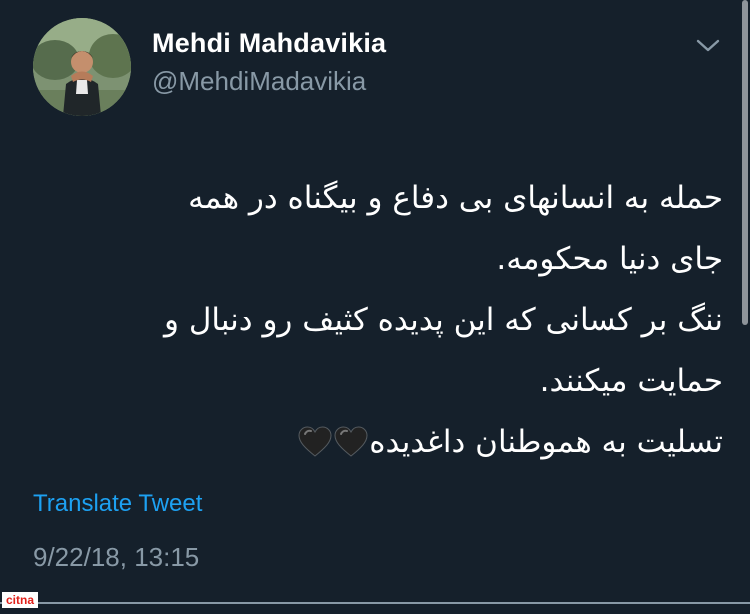 This screenshot has height=614, width=750. I want to click on avatar-photo, so click(82, 67).